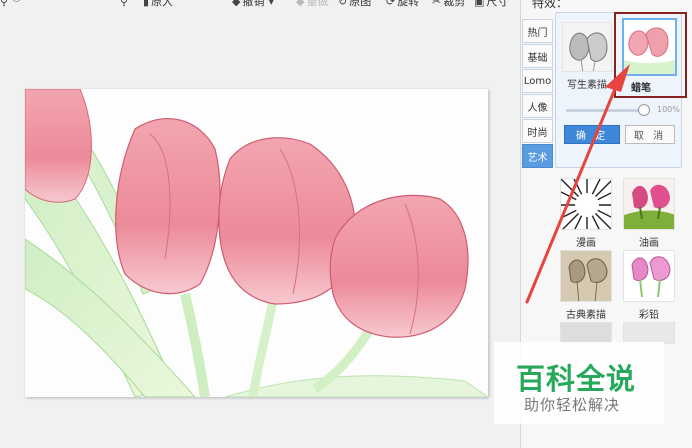 This screenshot has width=692, height=448. I want to click on effect-sketch: 写生素描, so click(587, 56).